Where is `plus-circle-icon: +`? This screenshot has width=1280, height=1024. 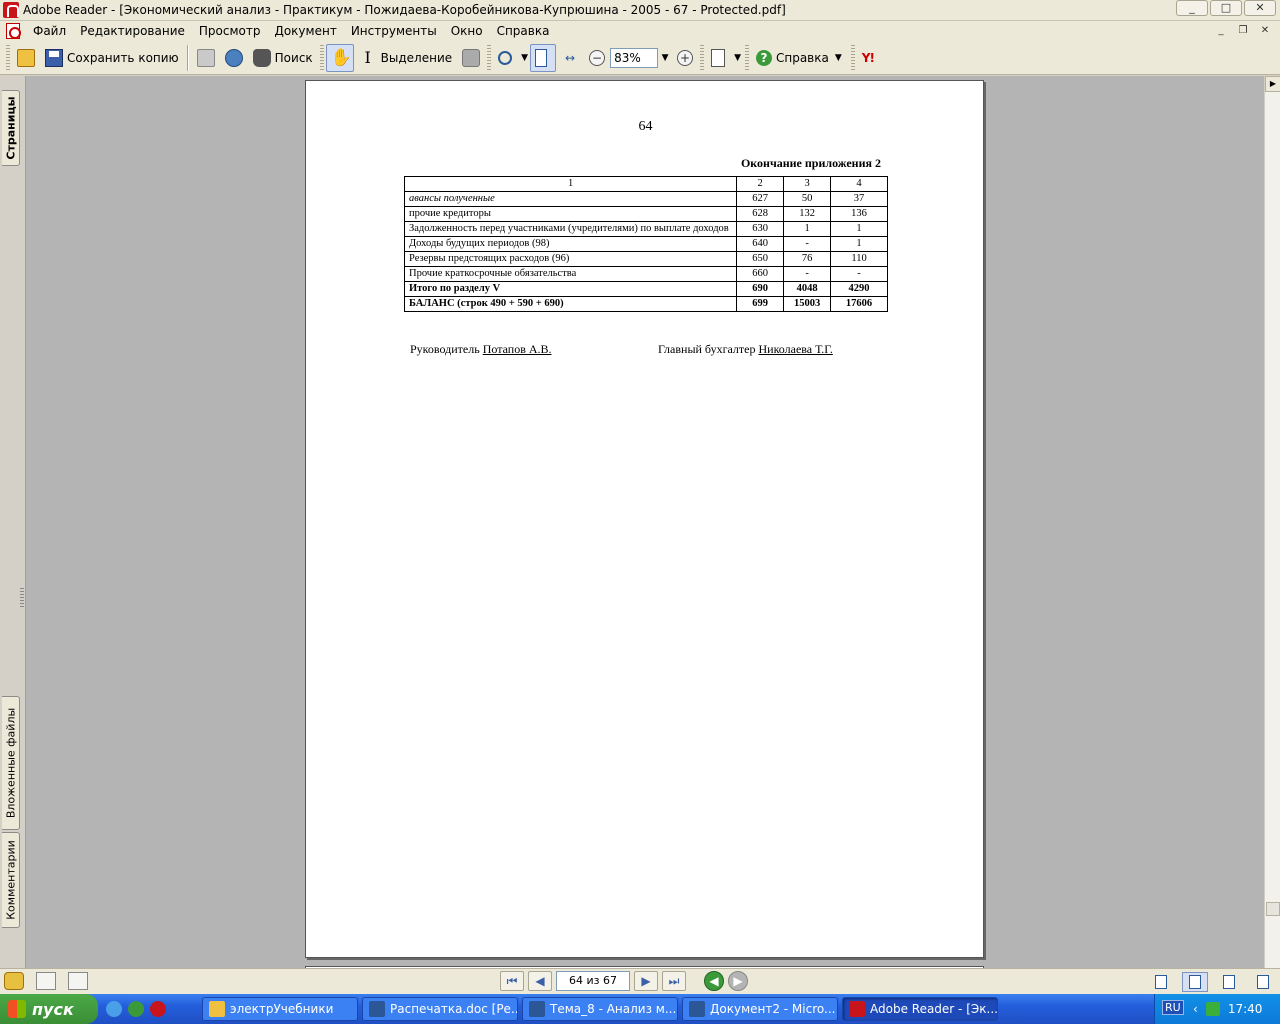
plus-circle-icon: + is located at coordinates (685, 57).